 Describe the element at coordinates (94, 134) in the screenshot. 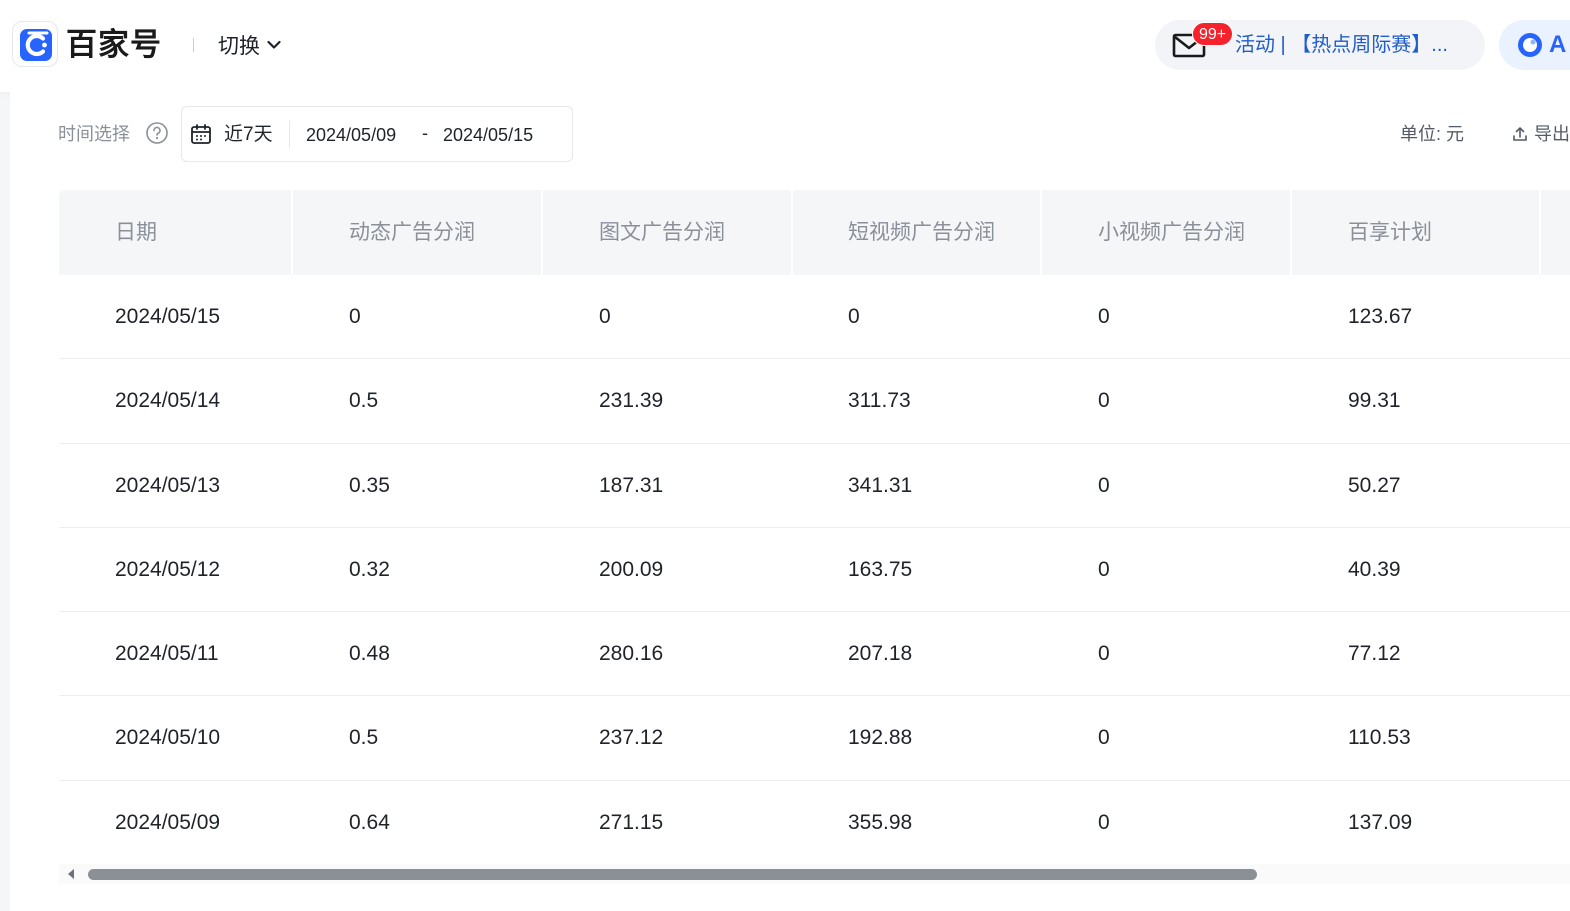

I see `time-select-label: 时间选择` at that location.